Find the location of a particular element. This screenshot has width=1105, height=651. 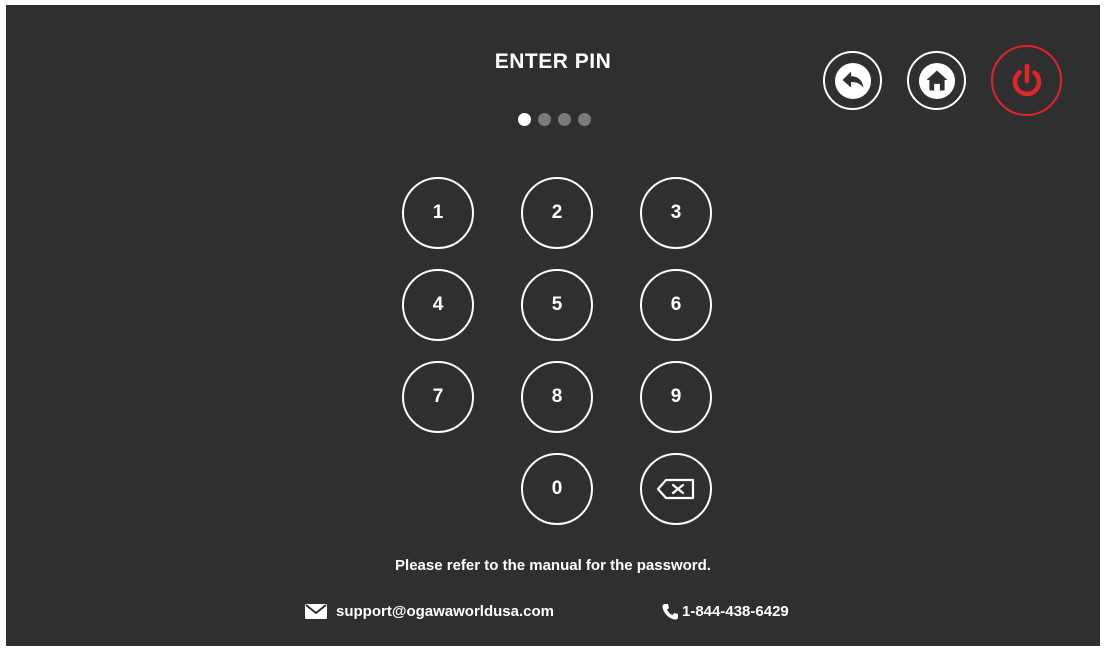

keypad-key-2: 2 is located at coordinates (557, 213).